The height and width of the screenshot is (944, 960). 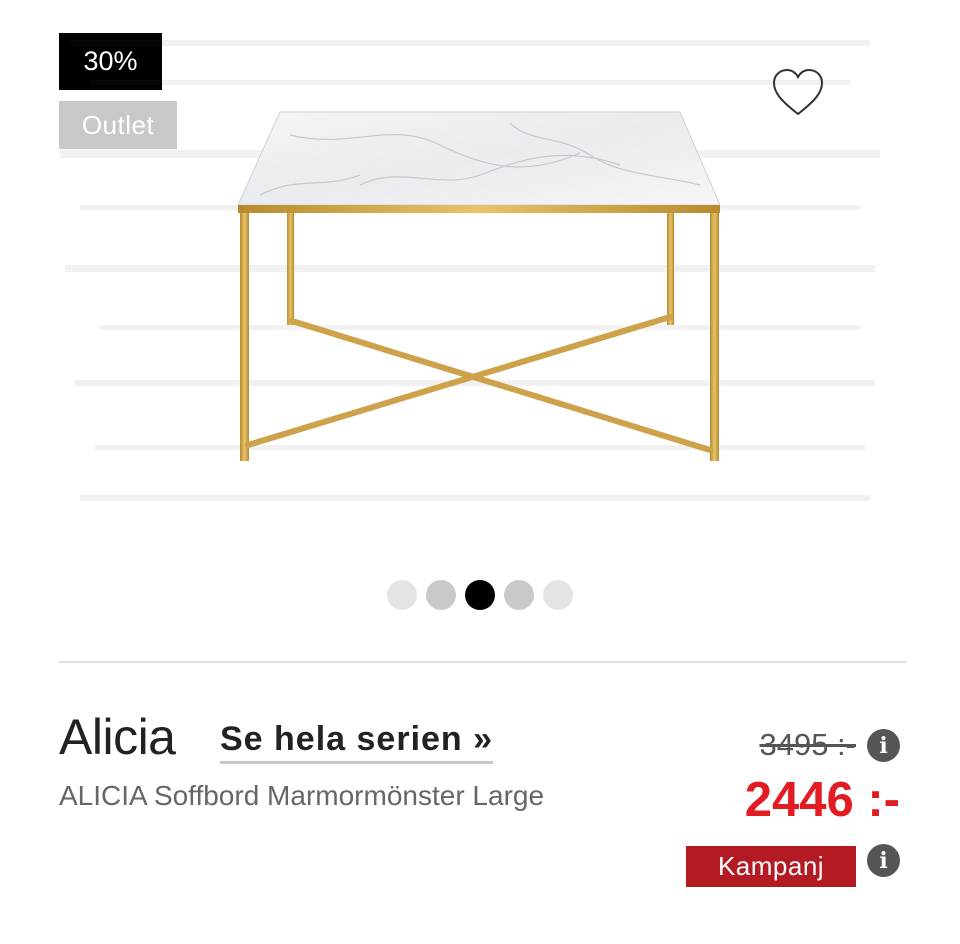 What do you see at coordinates (798, 92) in the screenshot?
I see `favorite-heart-icon` at bounding box center [798, 92].